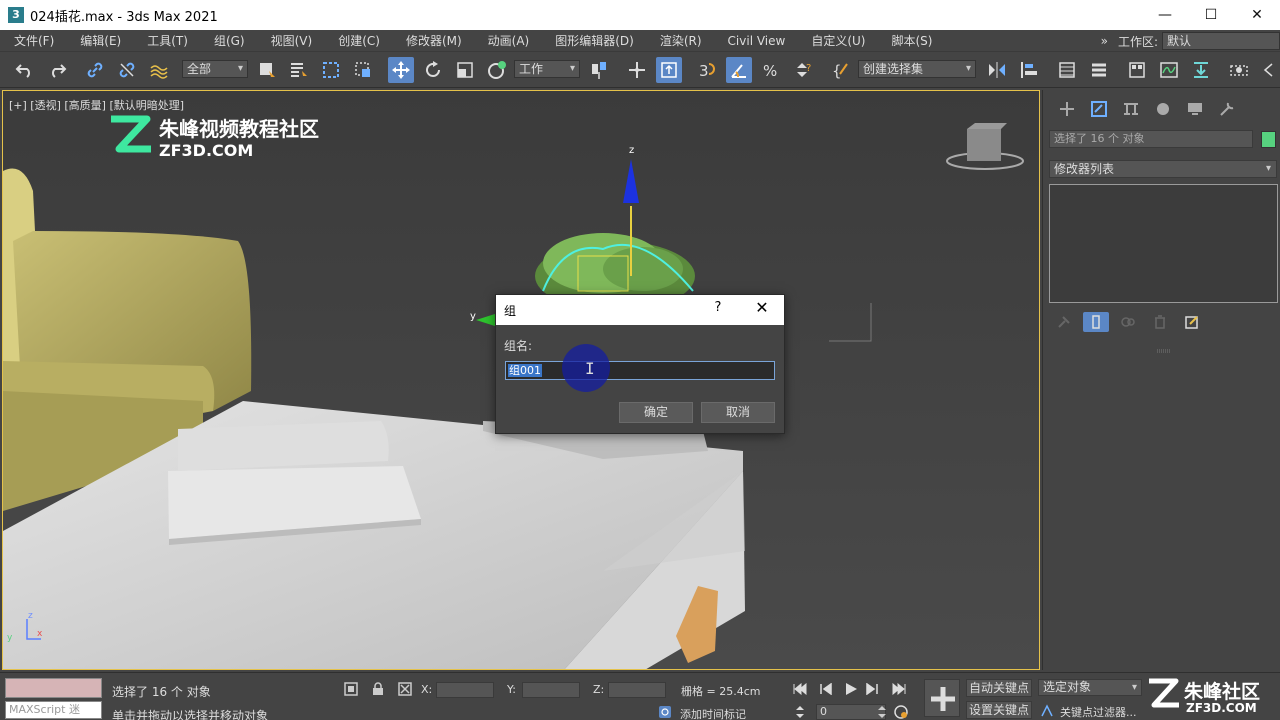 Image resolution: width=1280 pixels, height=720 pixels. What do you see at coordinates (800, 689) in the screenshot?
I see `go-to-start-icon` at bounding box center [800, 689].